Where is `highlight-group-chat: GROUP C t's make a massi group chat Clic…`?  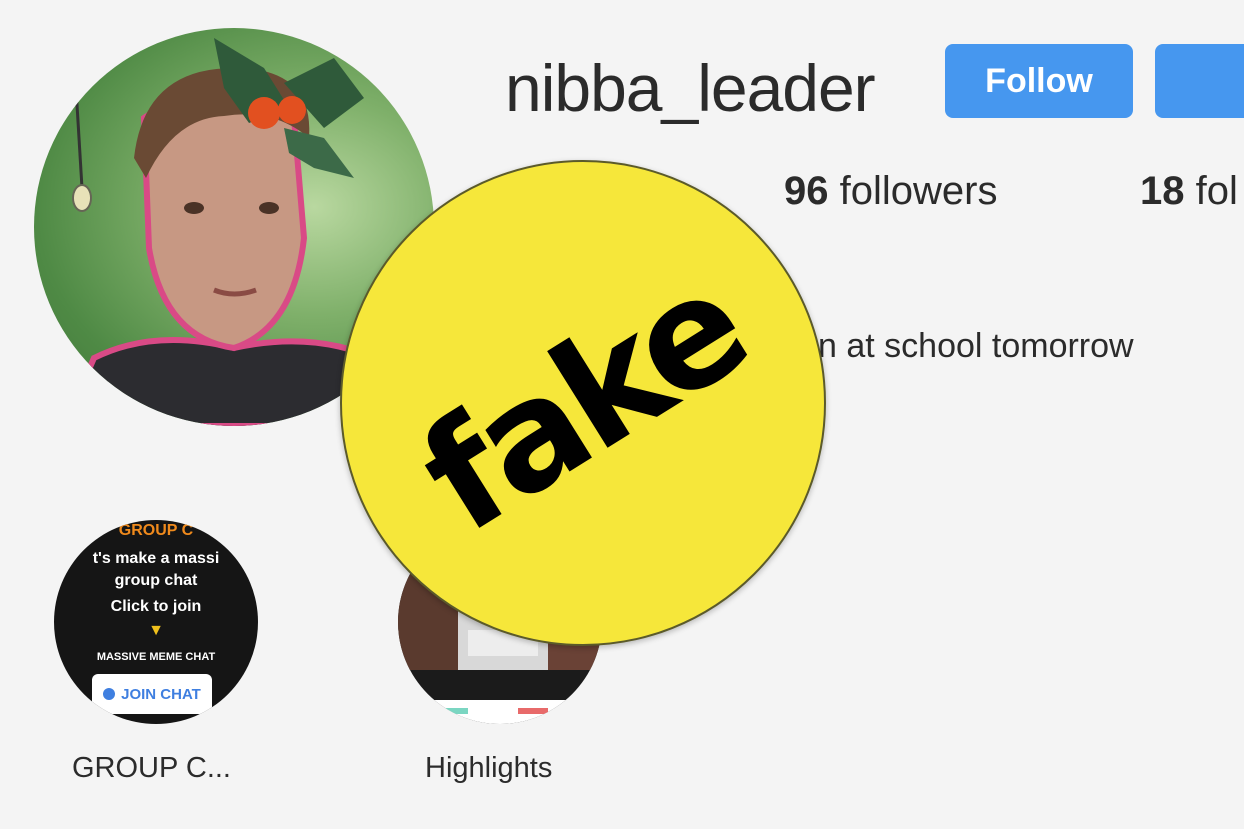 highlight-group-chat: GROUP C t's make a massi group chat Clic… is located at coordinates (156, 622).